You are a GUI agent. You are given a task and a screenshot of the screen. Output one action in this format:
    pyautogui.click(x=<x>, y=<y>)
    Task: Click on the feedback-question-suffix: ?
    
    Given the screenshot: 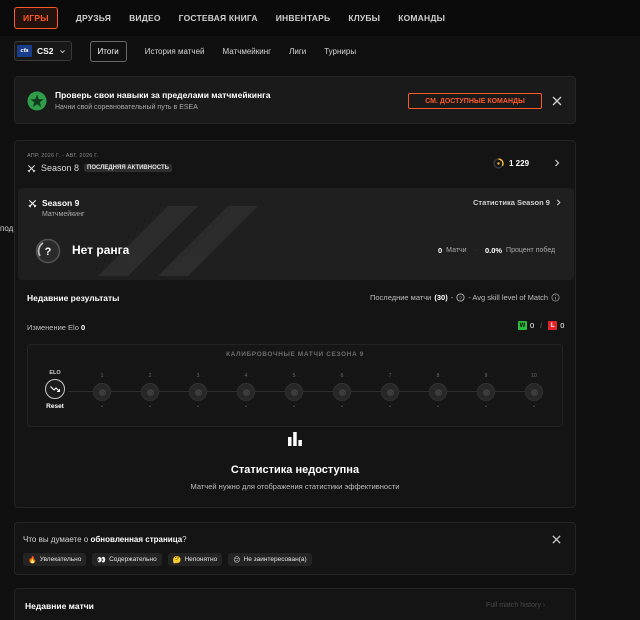 What is the action you would take?
    pyautogui.click(x=184, y=539)
    